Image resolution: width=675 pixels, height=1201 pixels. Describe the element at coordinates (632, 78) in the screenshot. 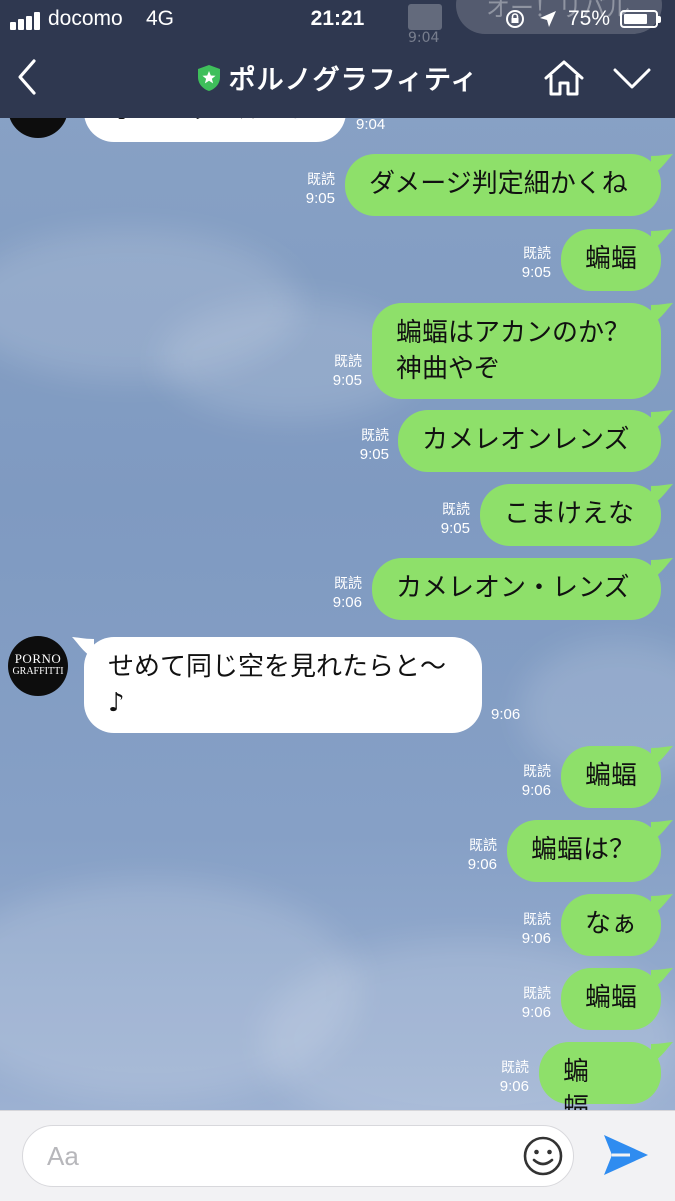

I see `chevron-down-icon` at that location.